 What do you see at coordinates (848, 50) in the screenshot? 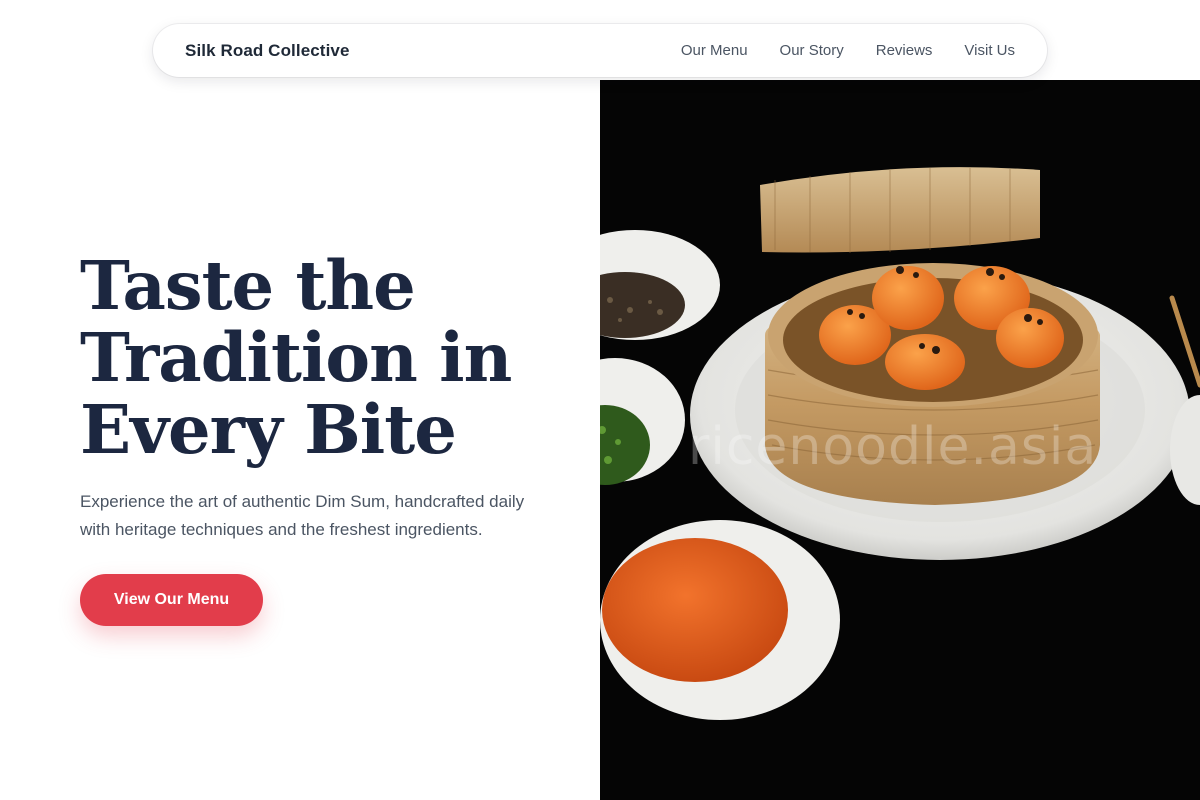
I see `nav-links: Our Menu Our Story Reviews Visit Us` at bounding box center [848, 50].